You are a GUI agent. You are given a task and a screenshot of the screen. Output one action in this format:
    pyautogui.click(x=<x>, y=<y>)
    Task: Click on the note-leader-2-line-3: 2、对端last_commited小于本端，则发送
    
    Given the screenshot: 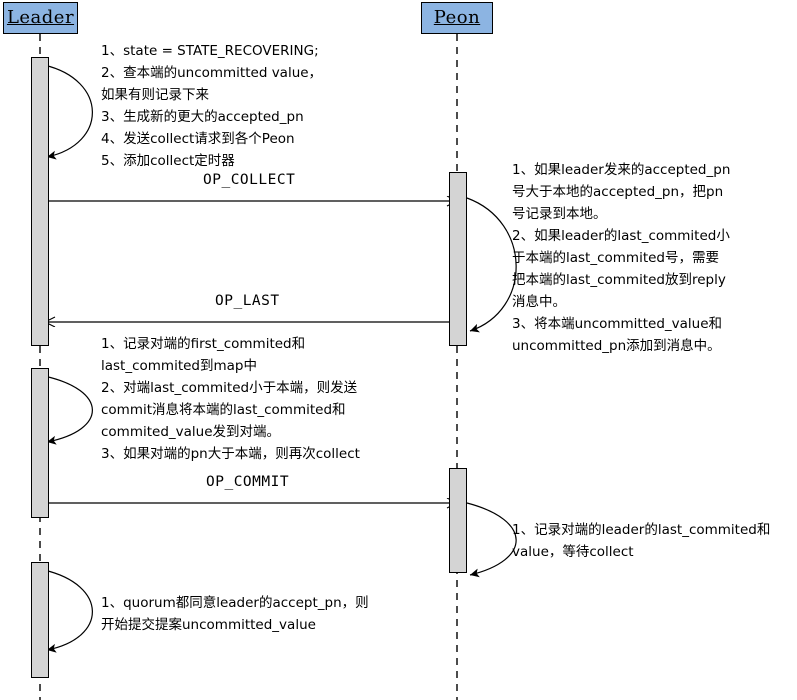 What is the action you would take?
    pyautogui.click(x=229, y=388)
    